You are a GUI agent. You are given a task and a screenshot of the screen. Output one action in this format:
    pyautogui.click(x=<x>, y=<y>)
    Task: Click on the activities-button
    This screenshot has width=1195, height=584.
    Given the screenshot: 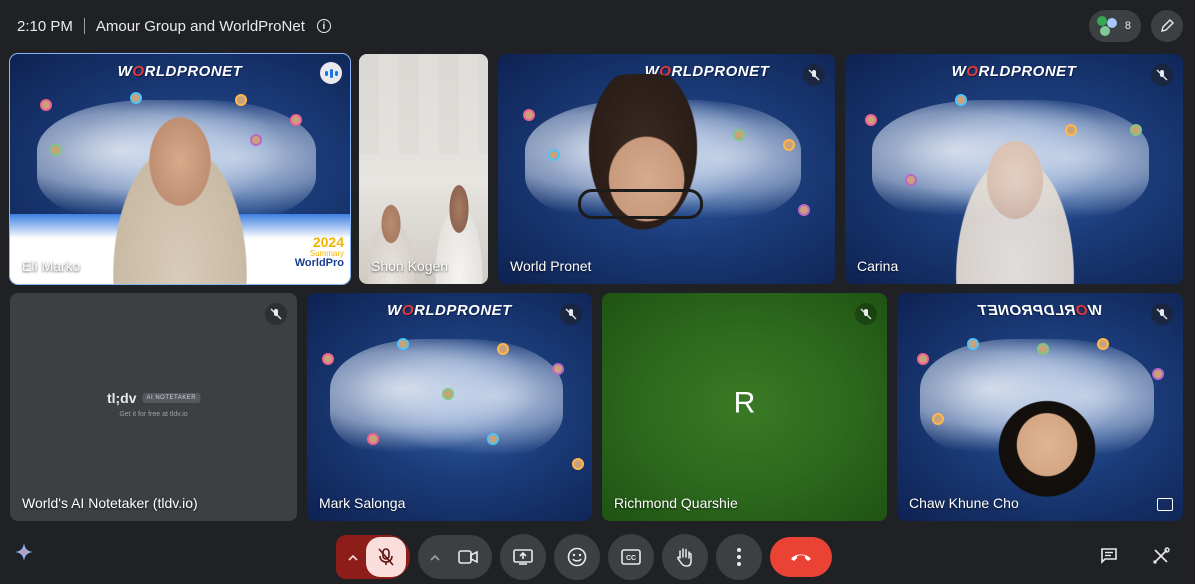 What is the action you would take?
    pyautogui.click(x=1161, y=556)
    